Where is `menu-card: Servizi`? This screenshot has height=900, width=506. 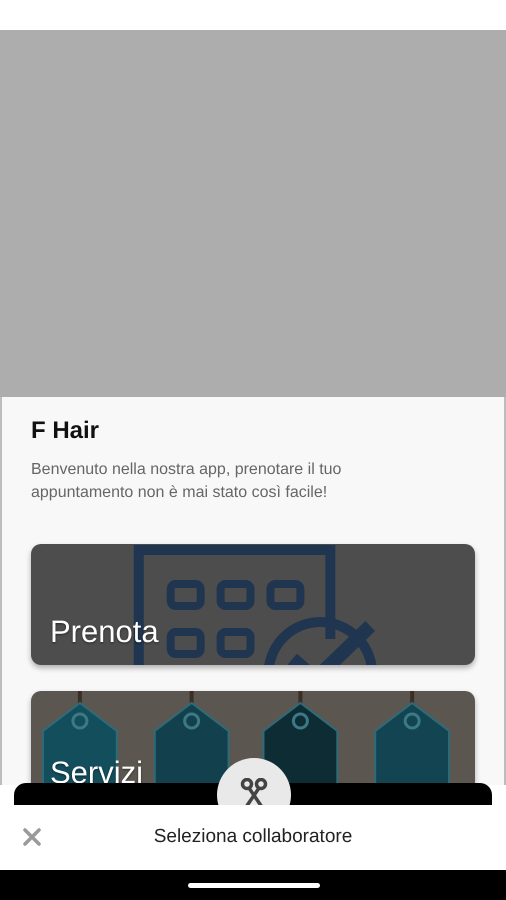
menu-card: Servizi is located at coordinates (253, 737).